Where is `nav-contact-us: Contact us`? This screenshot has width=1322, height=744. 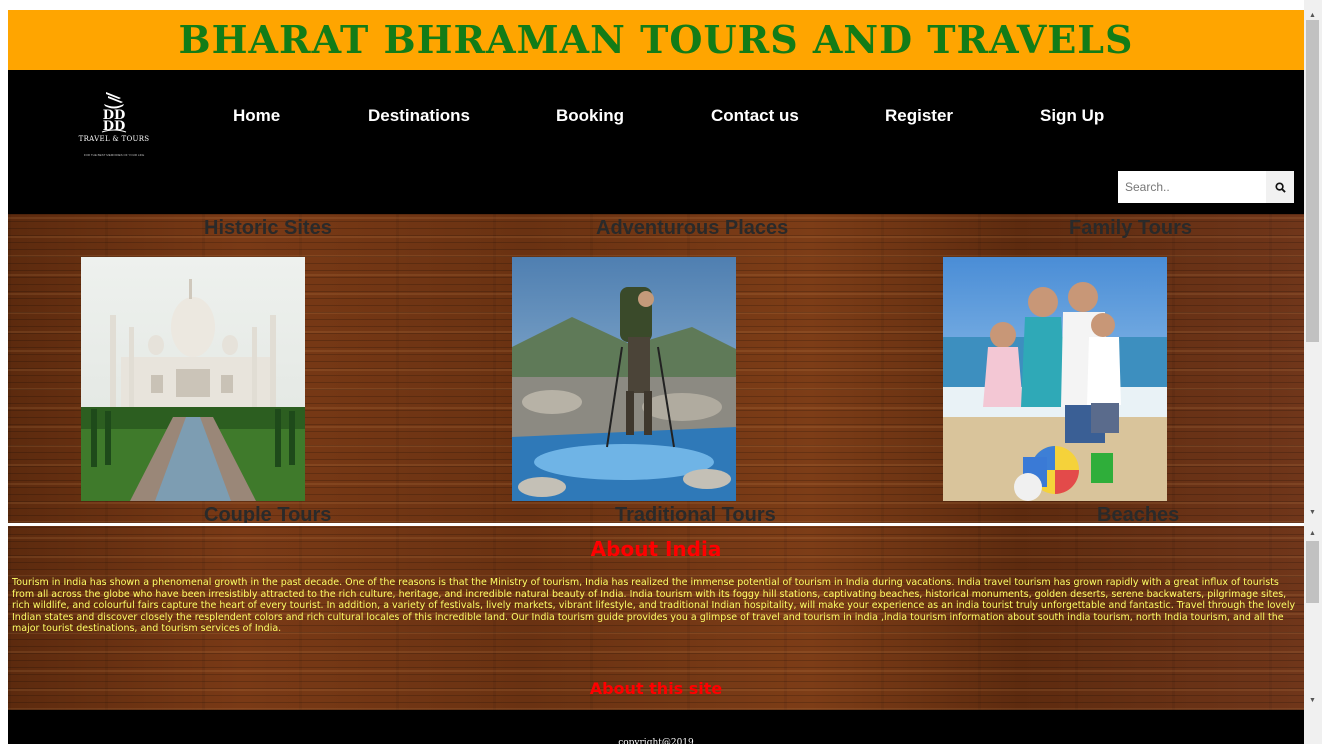 nav-contact-us: Contact us is located at coordinates (755, 116).